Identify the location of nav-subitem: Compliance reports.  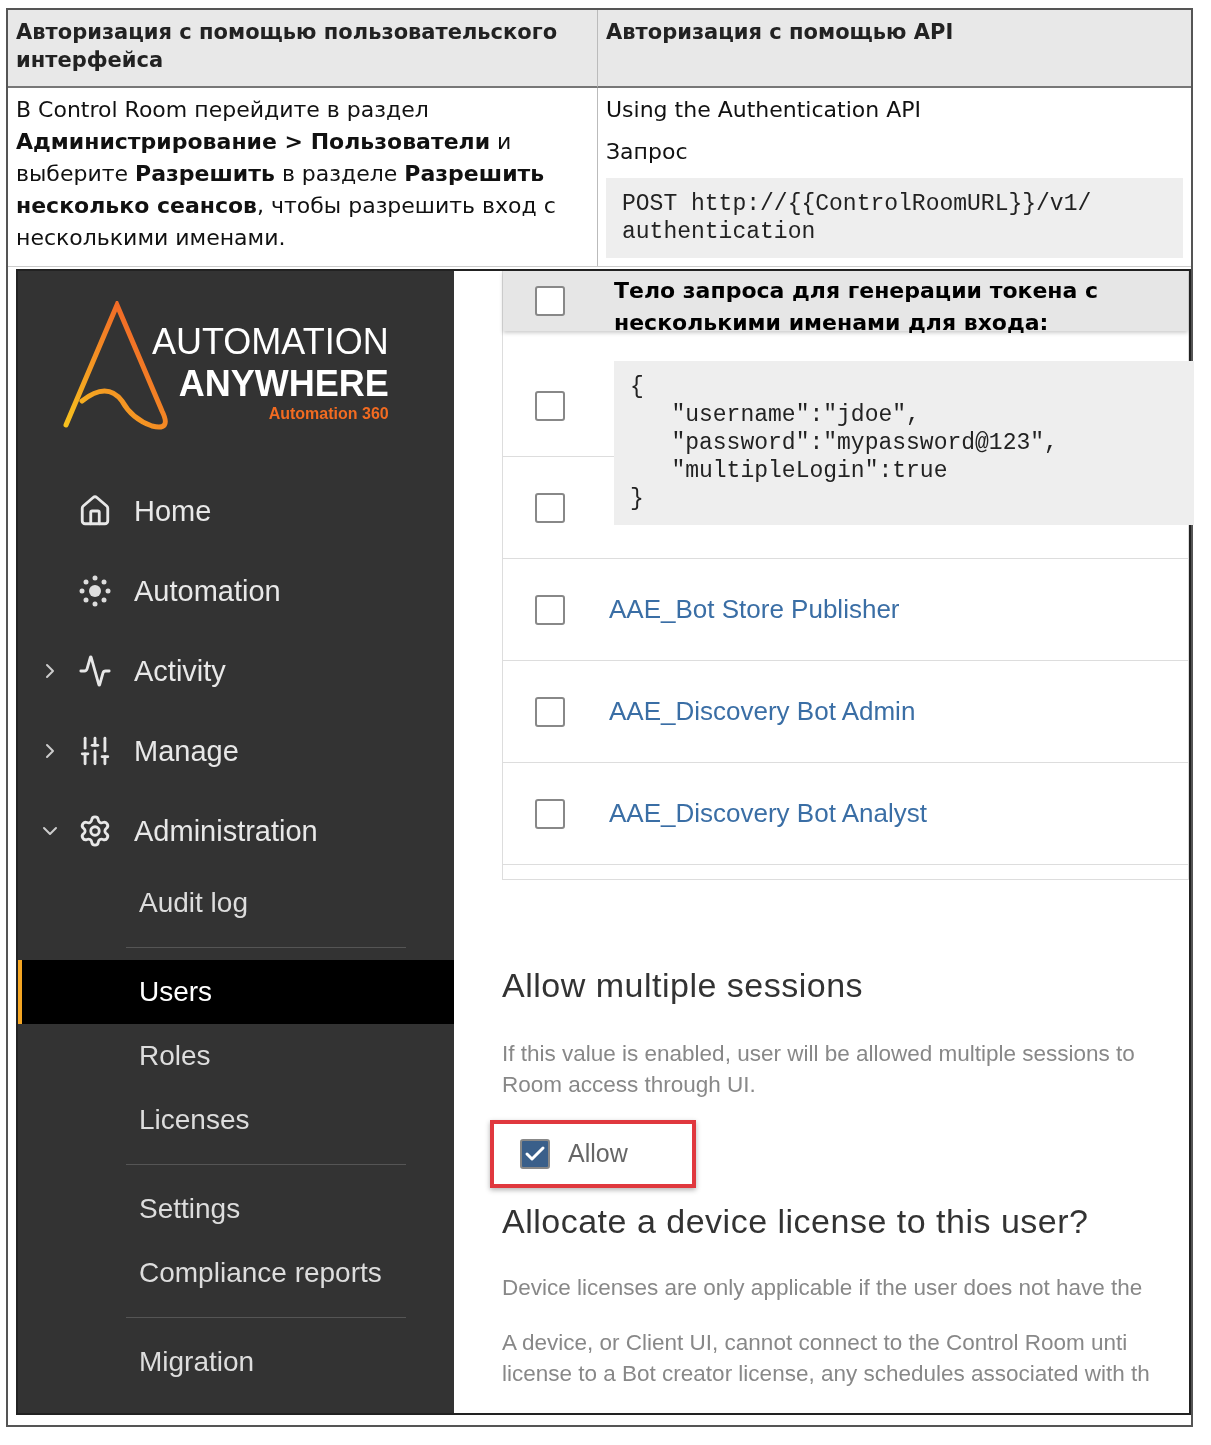
(236, 1273).